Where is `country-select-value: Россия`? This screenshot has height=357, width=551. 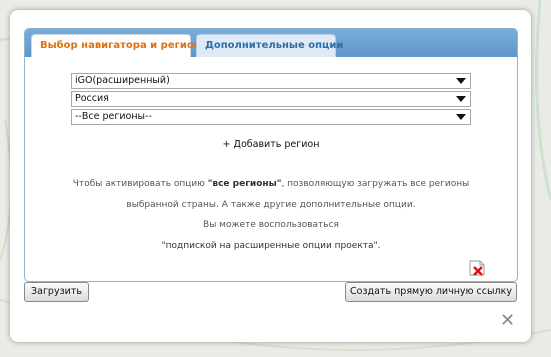 country-select-value: Россия is located at coordinates (92, 98).